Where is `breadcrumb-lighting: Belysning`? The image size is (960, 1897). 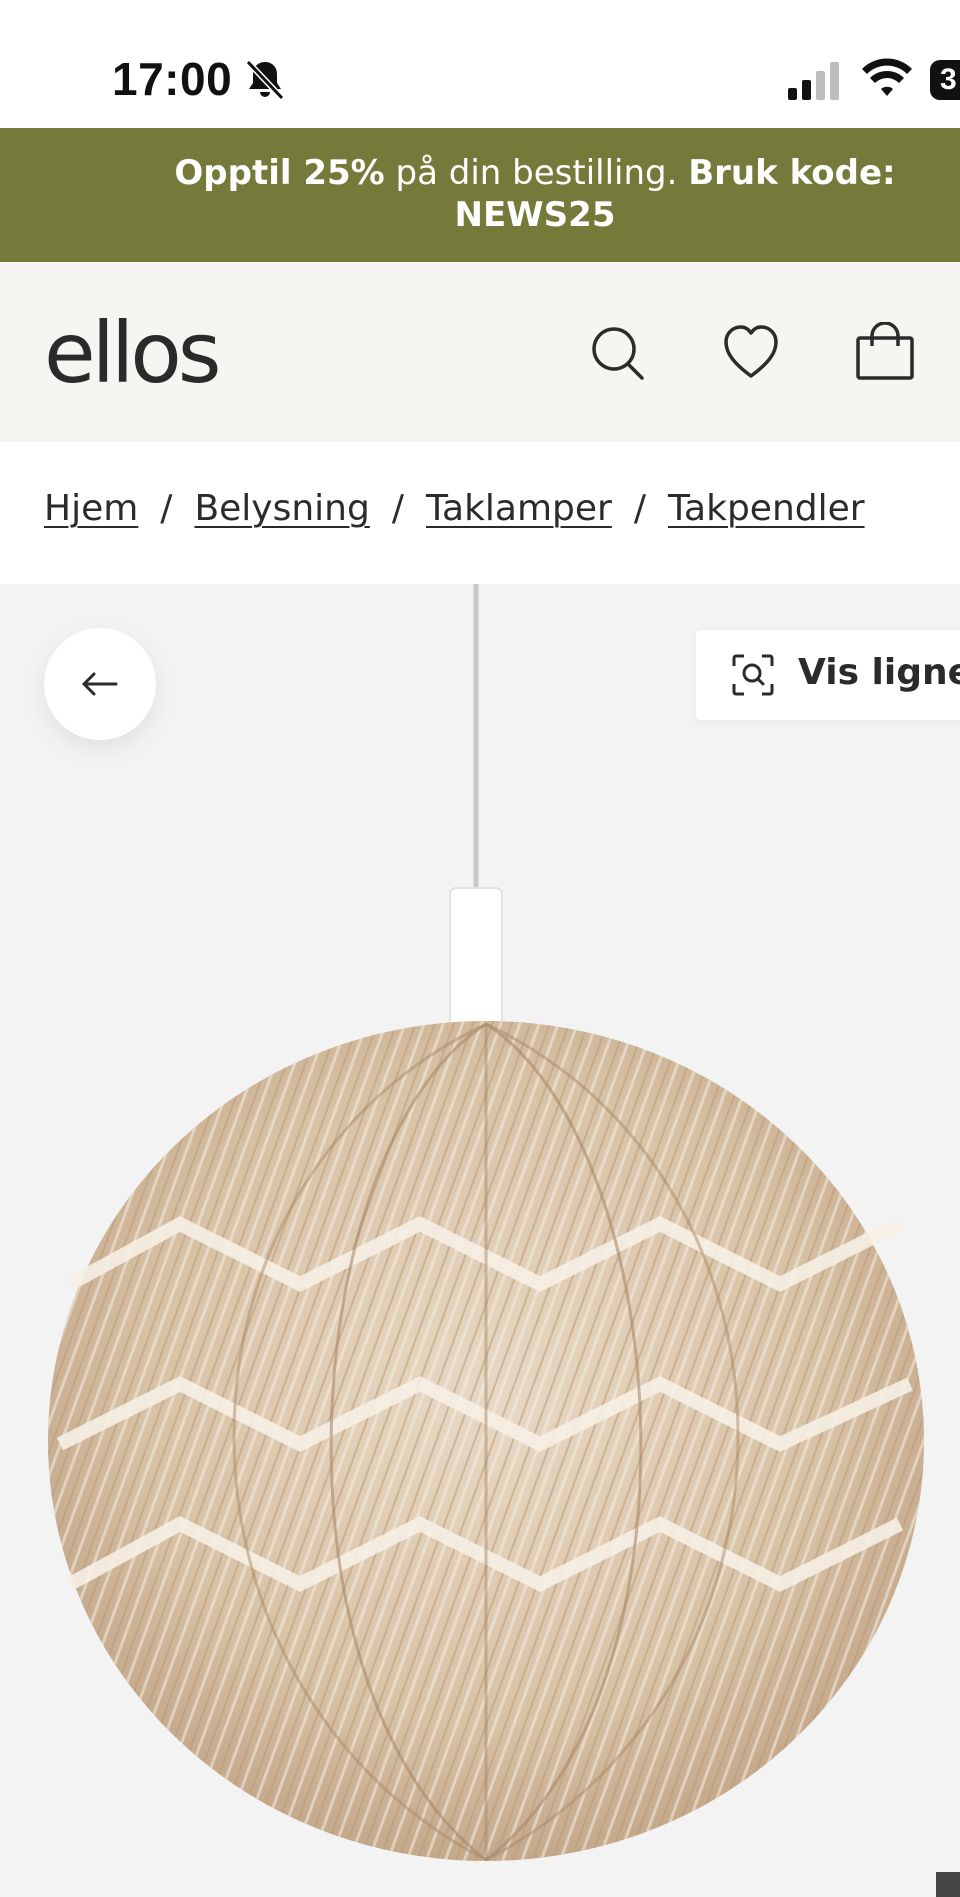
breadcrumb-lighting: Belysning is located at coordinates (281, 508).